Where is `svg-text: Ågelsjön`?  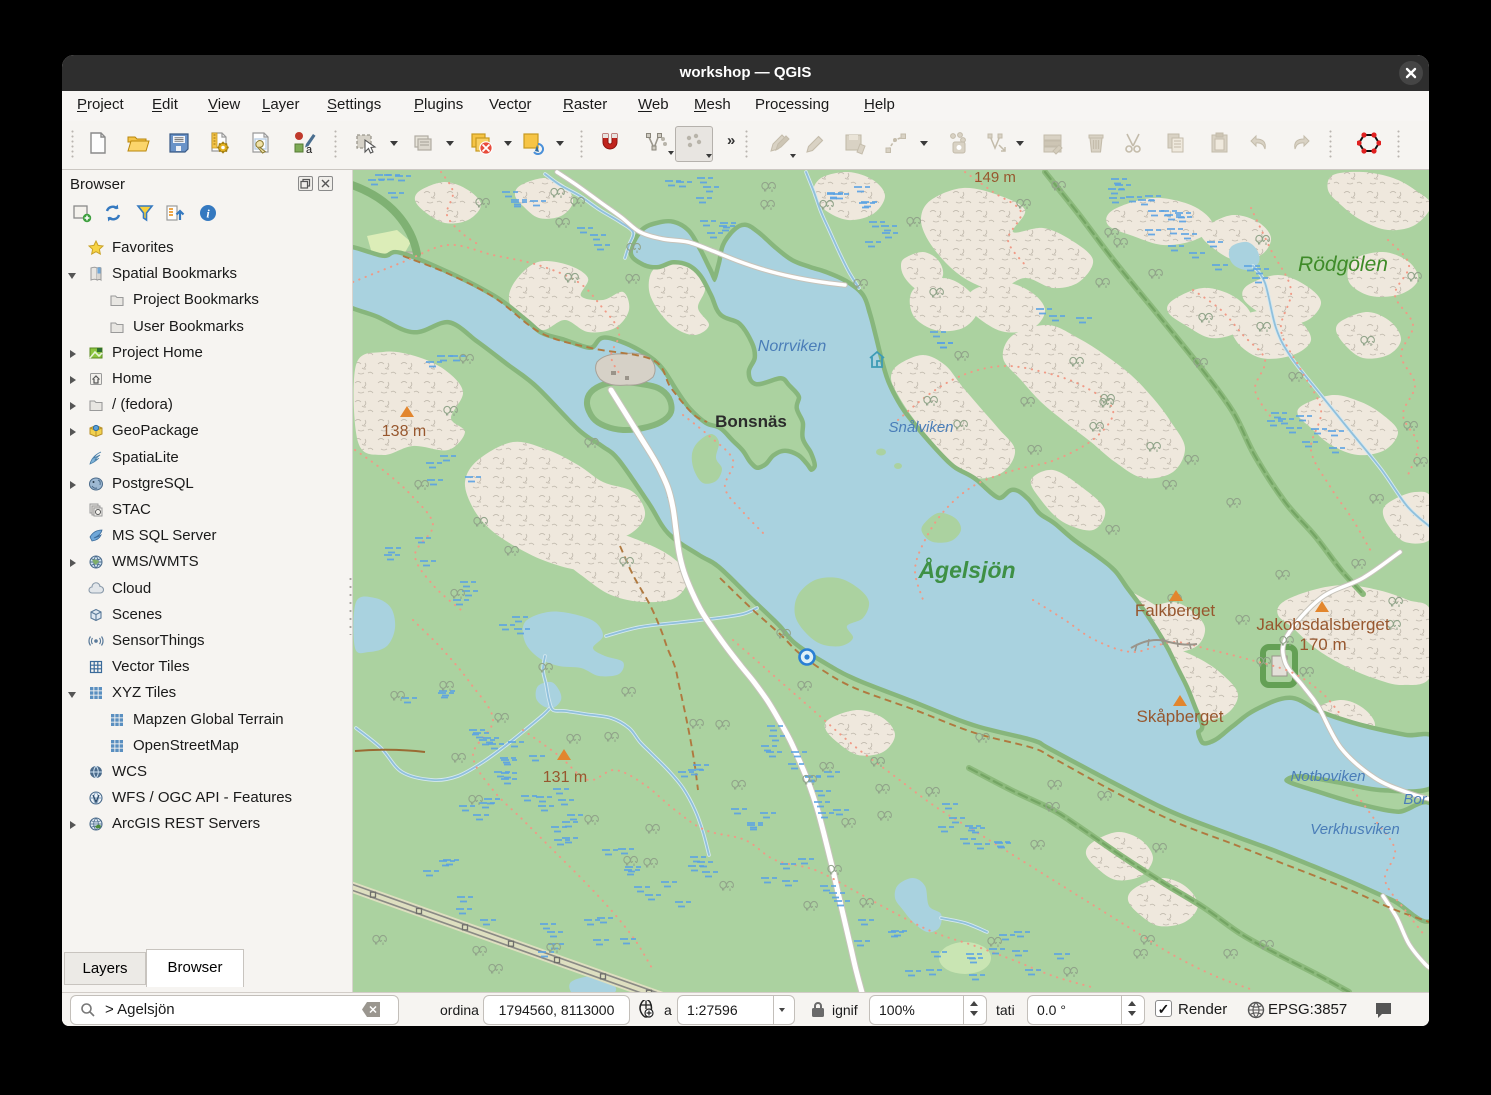 svg-text: Ågelsjön is located at coordinates (966, 570).